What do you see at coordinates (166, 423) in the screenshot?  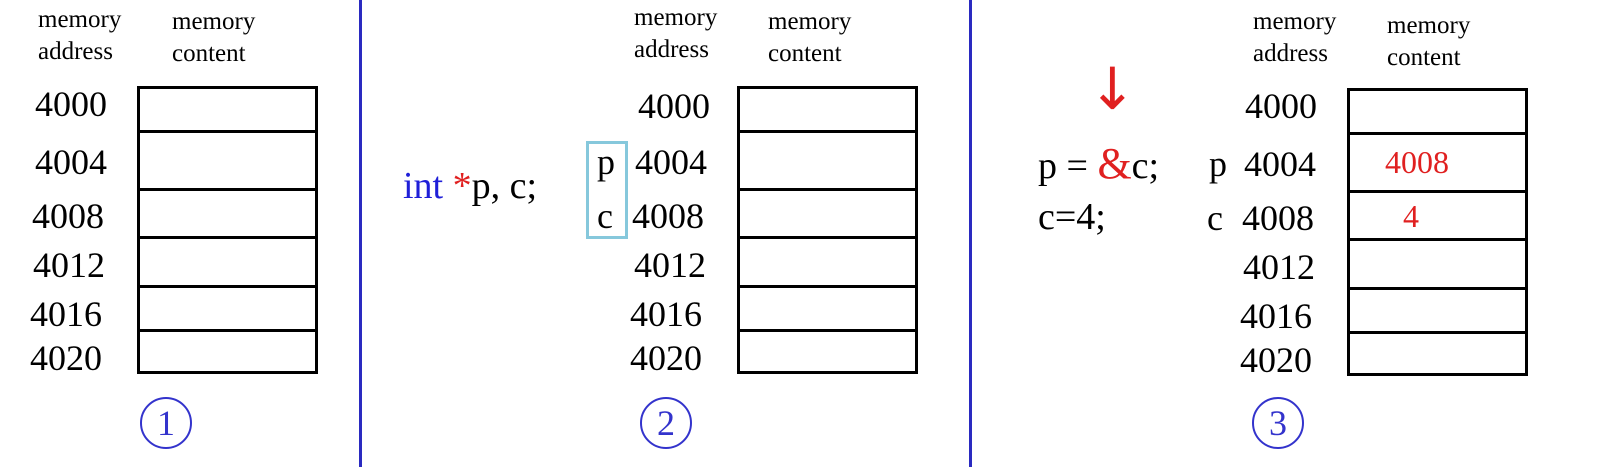 I see `step-1-circle: 1` at bounding box center [166, 423].